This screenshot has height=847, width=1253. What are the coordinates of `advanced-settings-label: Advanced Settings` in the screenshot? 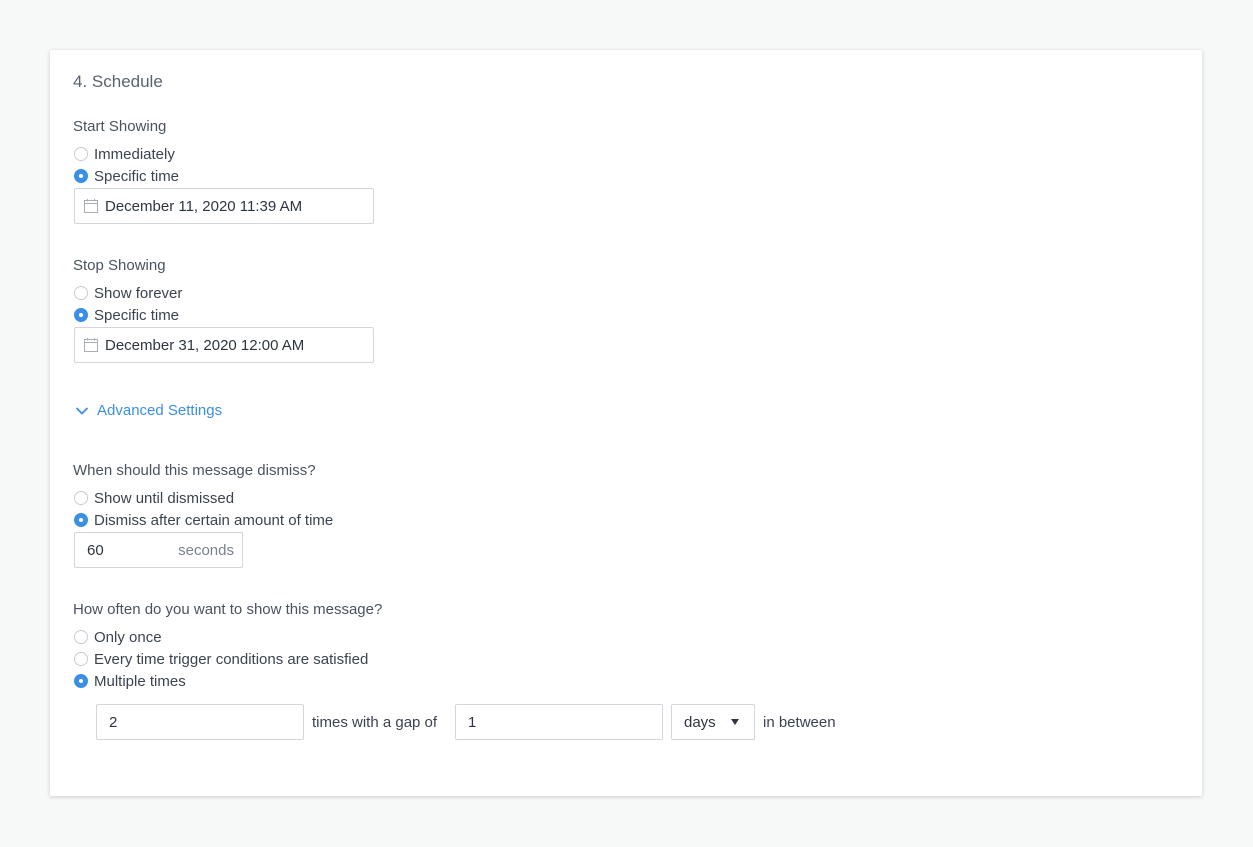 It's located at (160, 410).